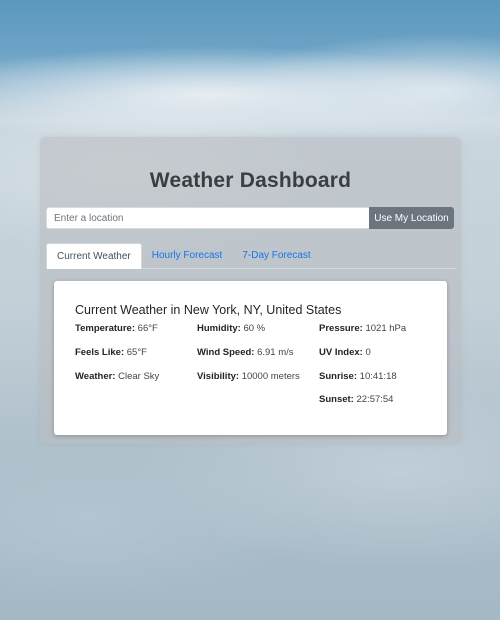 The height and width of the screenshot is (620, 500). What do you see at coordinates (139, 376) in the screenshot?
I see `stat-value: Clear Sky` at bounding box center [139, 376].